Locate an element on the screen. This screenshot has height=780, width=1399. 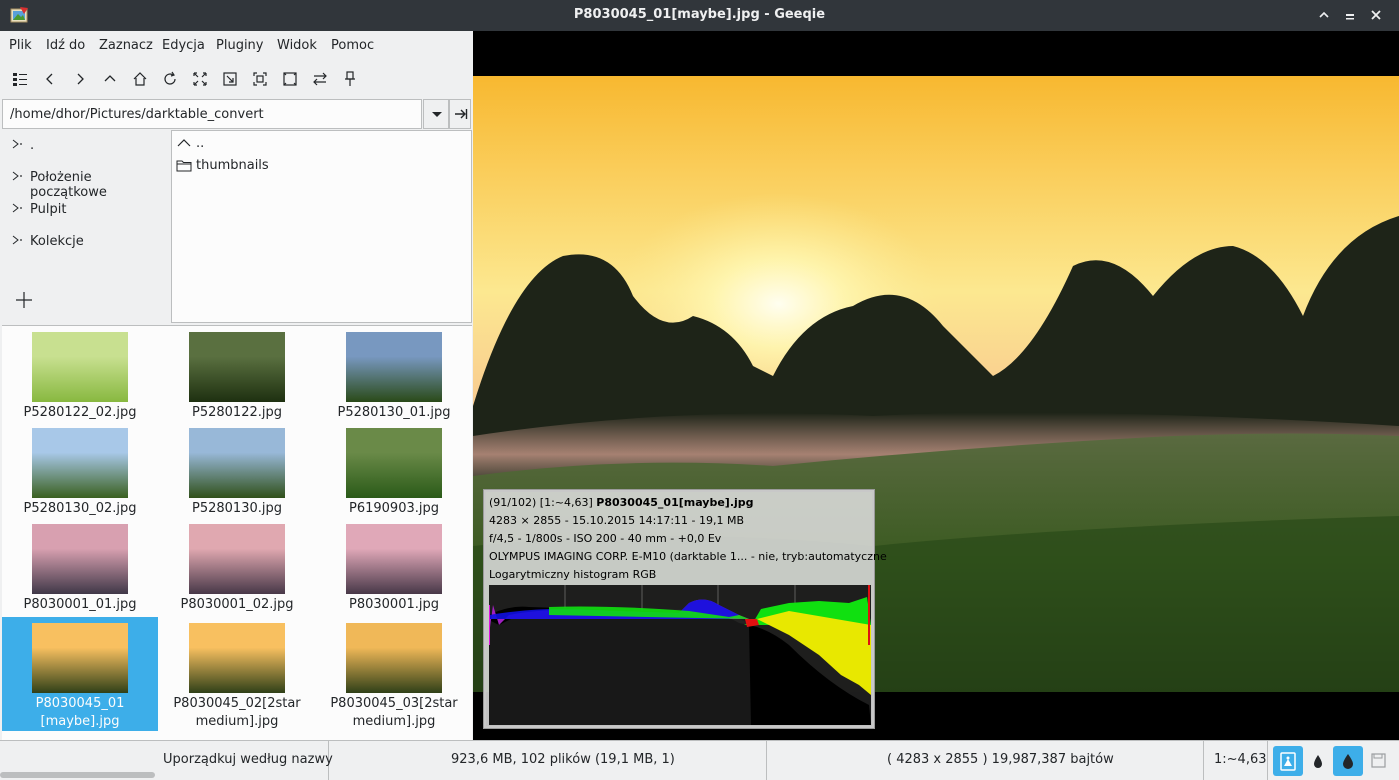
image-info-segment: ( 4283 x 2855 ) 19,987,387 bajtów is located at coordinates (985, 760).